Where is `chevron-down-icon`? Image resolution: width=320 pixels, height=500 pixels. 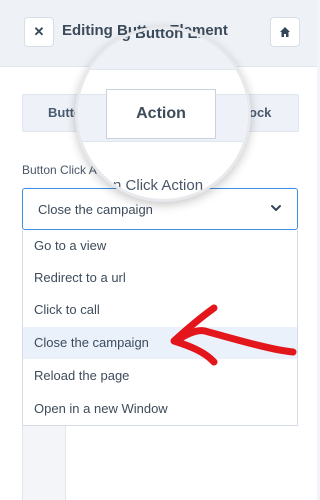 chevron-down-icon is located at coordinates (276, 208).